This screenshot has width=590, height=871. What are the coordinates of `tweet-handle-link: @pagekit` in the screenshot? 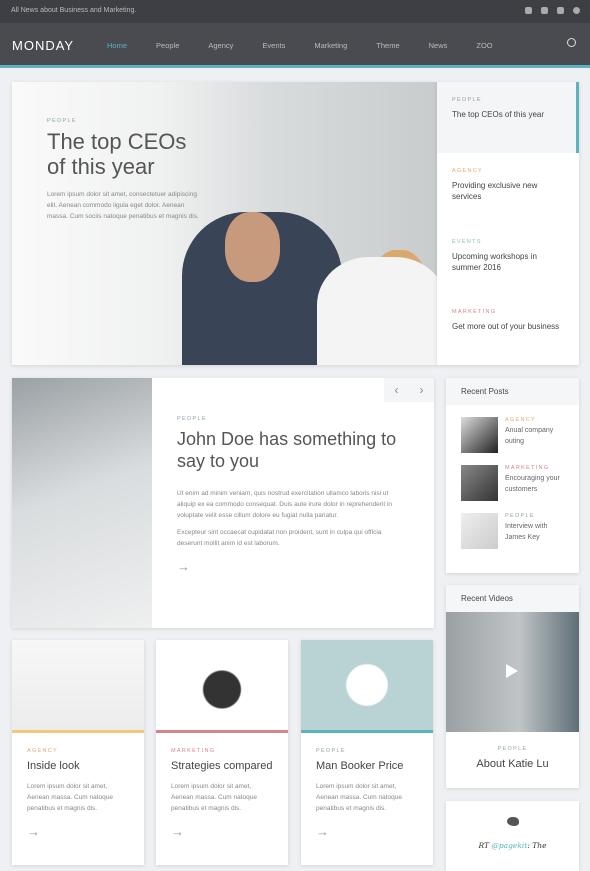 It's located at (509, 845).